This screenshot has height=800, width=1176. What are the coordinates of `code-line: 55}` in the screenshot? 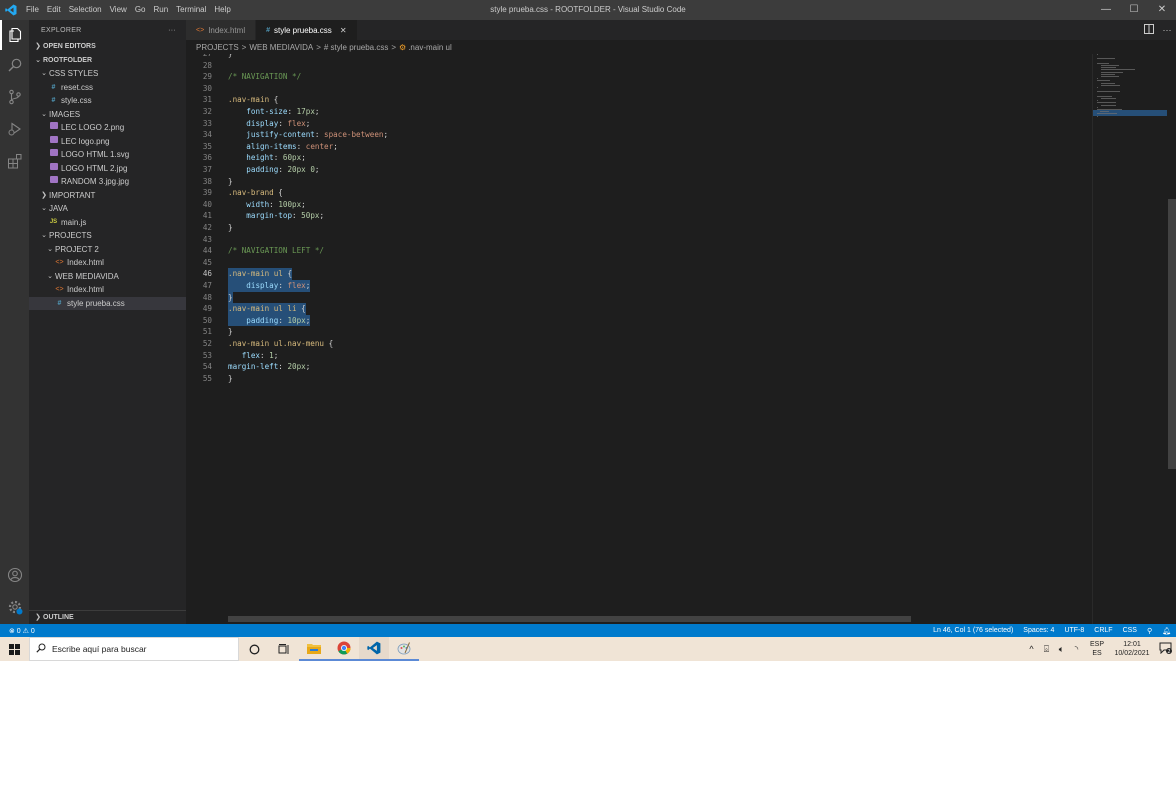 It's located at (638, 379).